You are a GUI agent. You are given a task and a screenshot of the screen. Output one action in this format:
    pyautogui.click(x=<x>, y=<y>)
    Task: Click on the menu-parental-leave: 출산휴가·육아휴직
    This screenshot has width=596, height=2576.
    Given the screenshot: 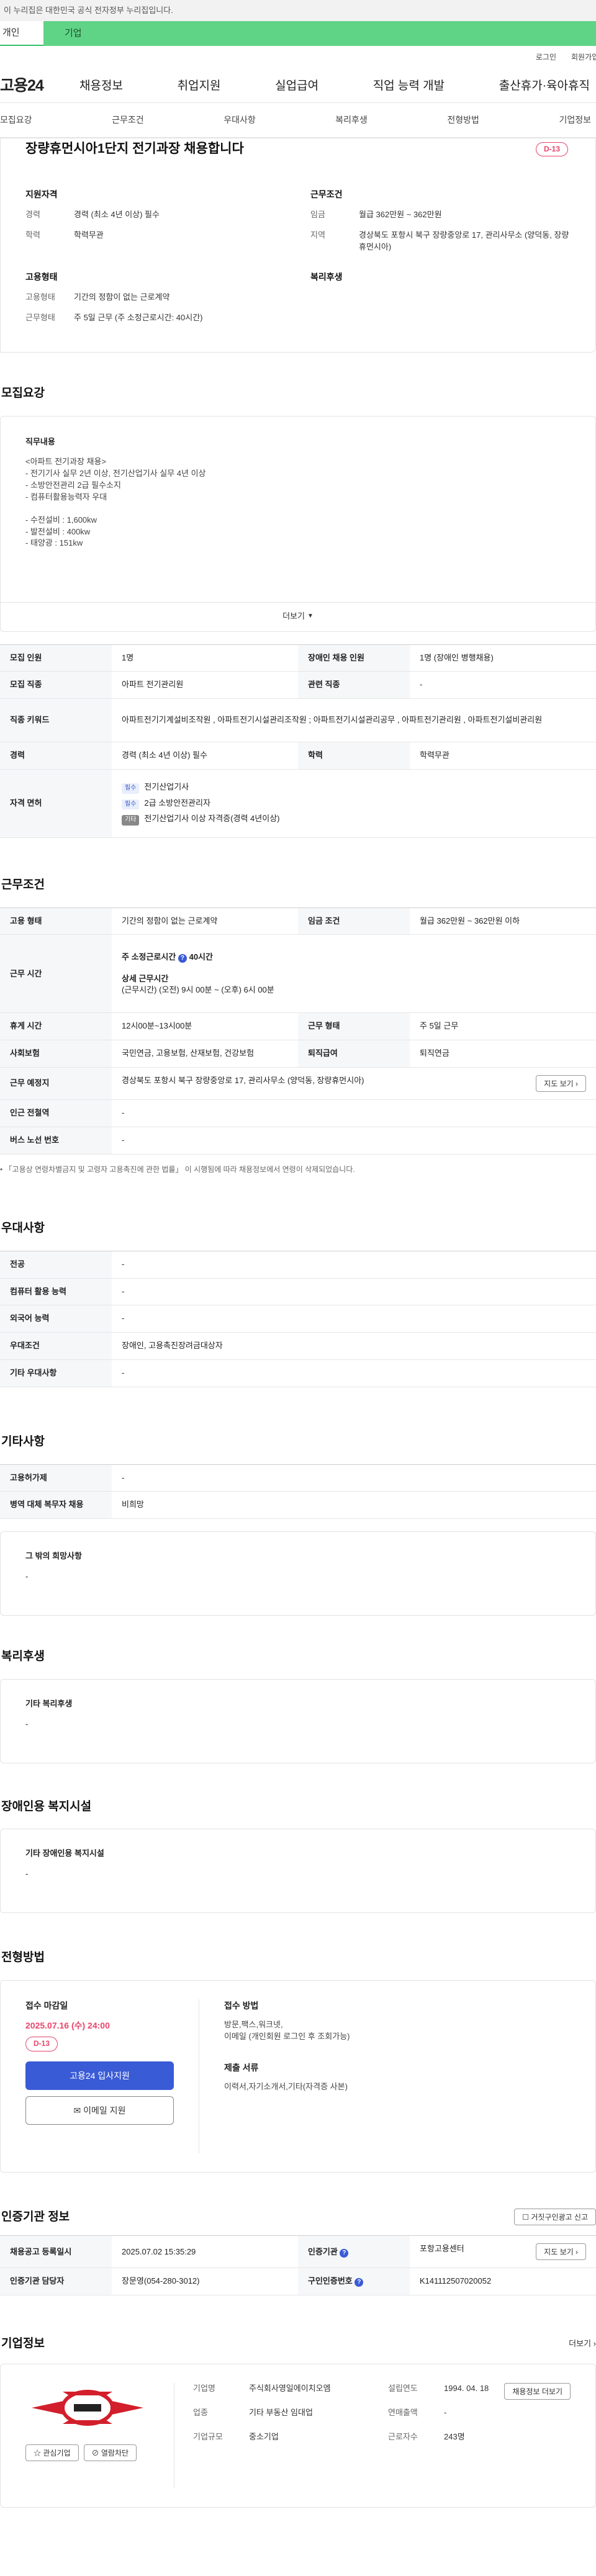 What is the action you would take?
    pyautogui.click(x=544, y=86)
    